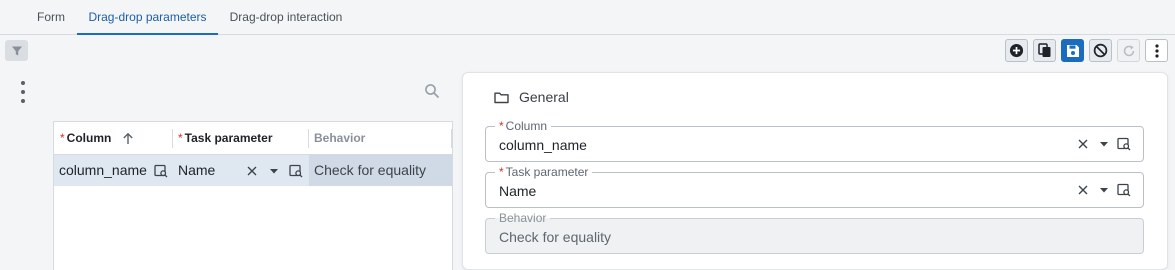  I want to click on save-button, so click(1072, 50).